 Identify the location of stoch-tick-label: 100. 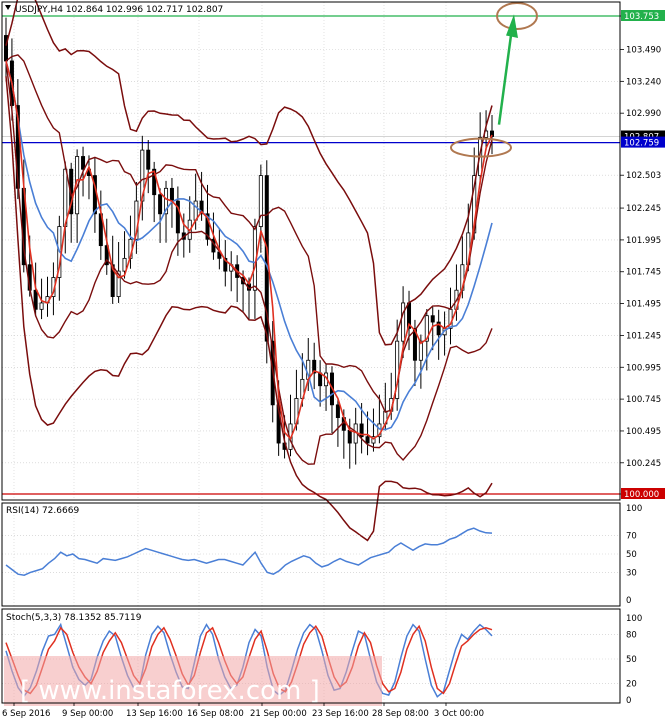
(634, 619).